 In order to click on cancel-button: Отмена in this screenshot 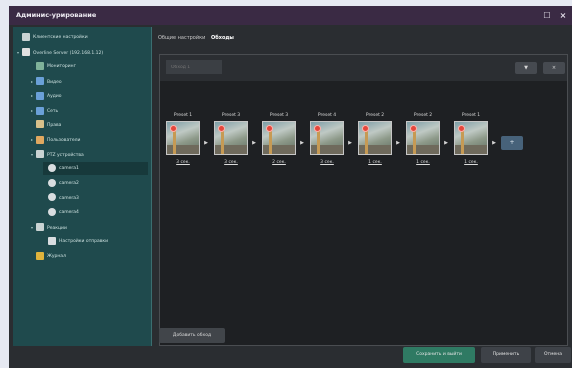, I will do `click(553, 355)`.